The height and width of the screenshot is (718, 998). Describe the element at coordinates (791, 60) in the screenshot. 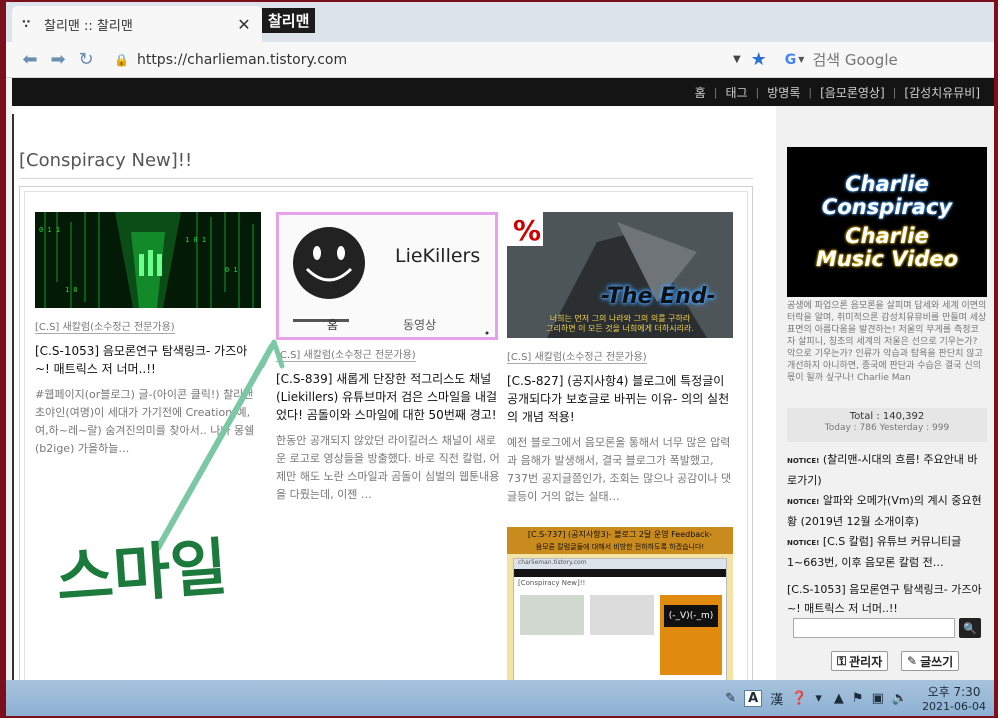

I see `google-icon: G` at that location.